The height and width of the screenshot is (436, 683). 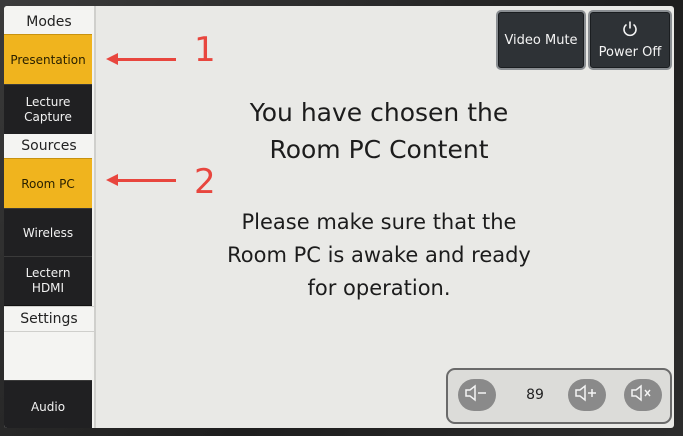 I want to click on sources-header: Sources, so click(x=49, y=146).